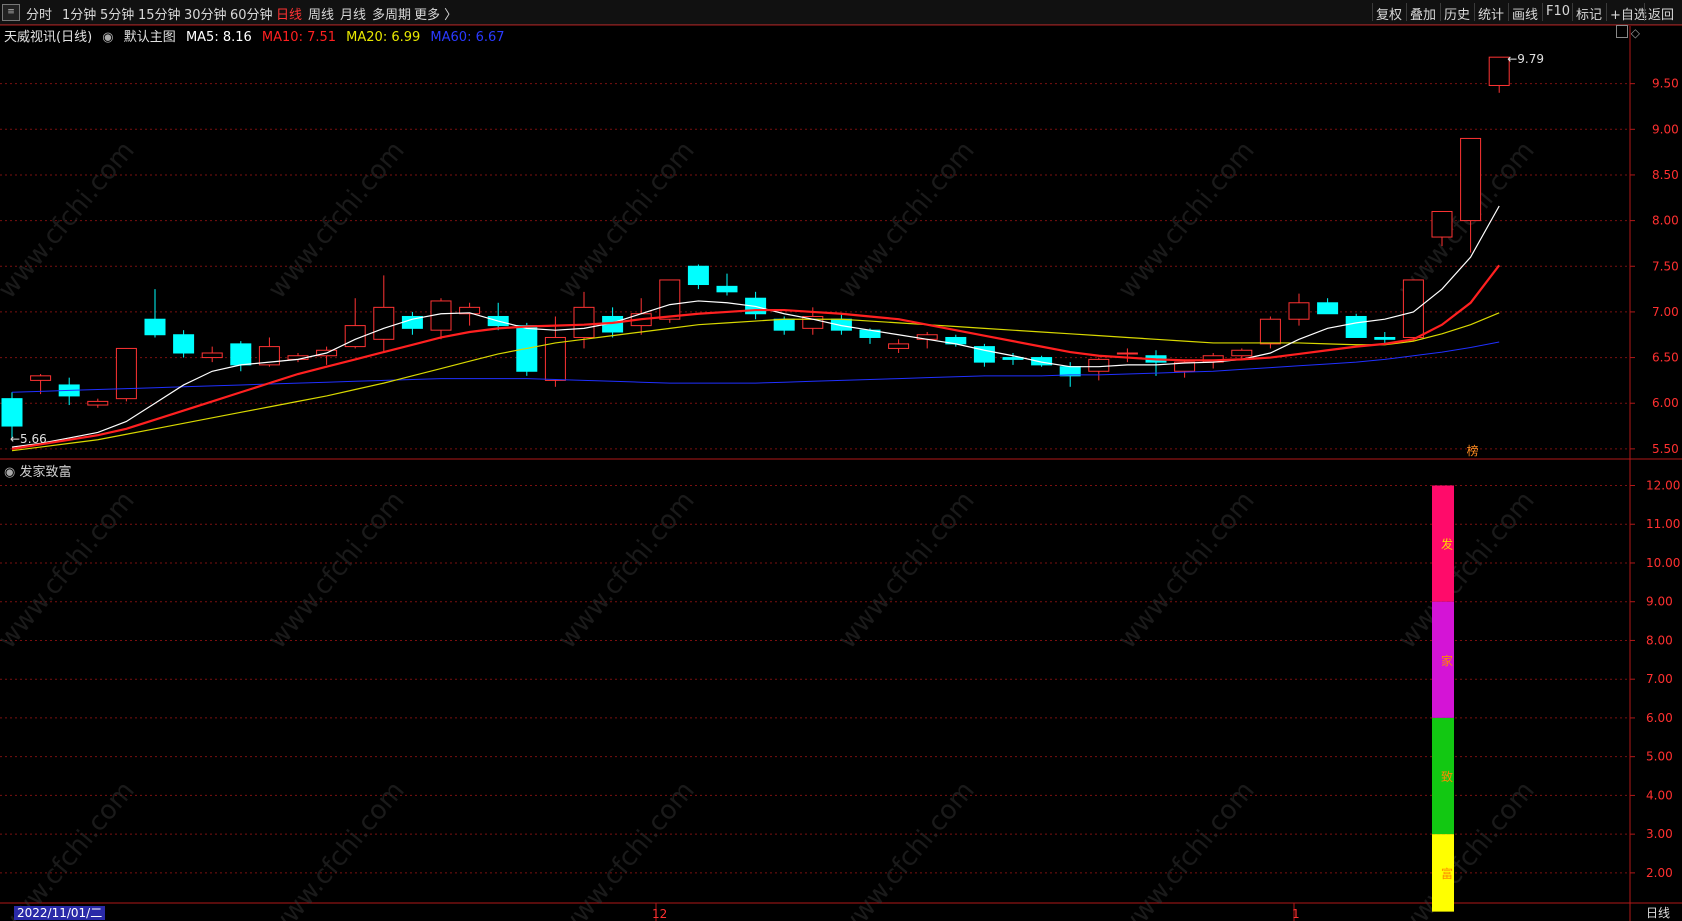 The width and height of the screenshot is (1682, 921). I want to click on low-price-mark: ←5.66, so click(28, 439).